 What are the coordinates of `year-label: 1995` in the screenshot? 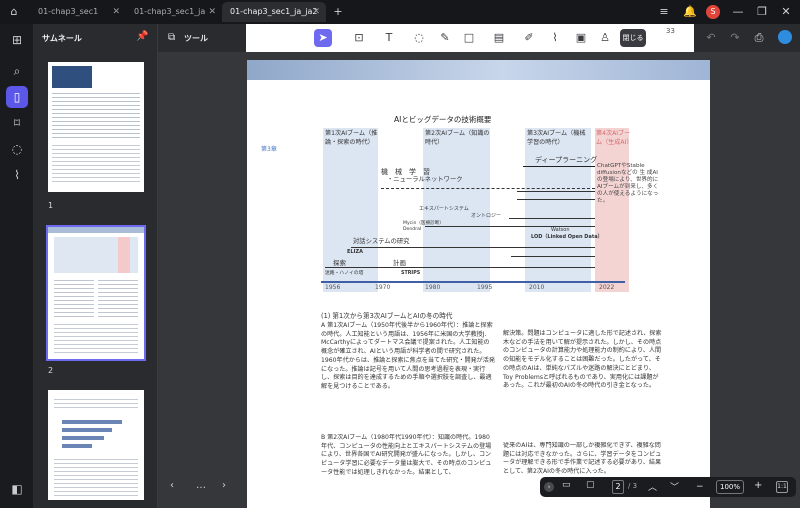 It's located at (485, 287).